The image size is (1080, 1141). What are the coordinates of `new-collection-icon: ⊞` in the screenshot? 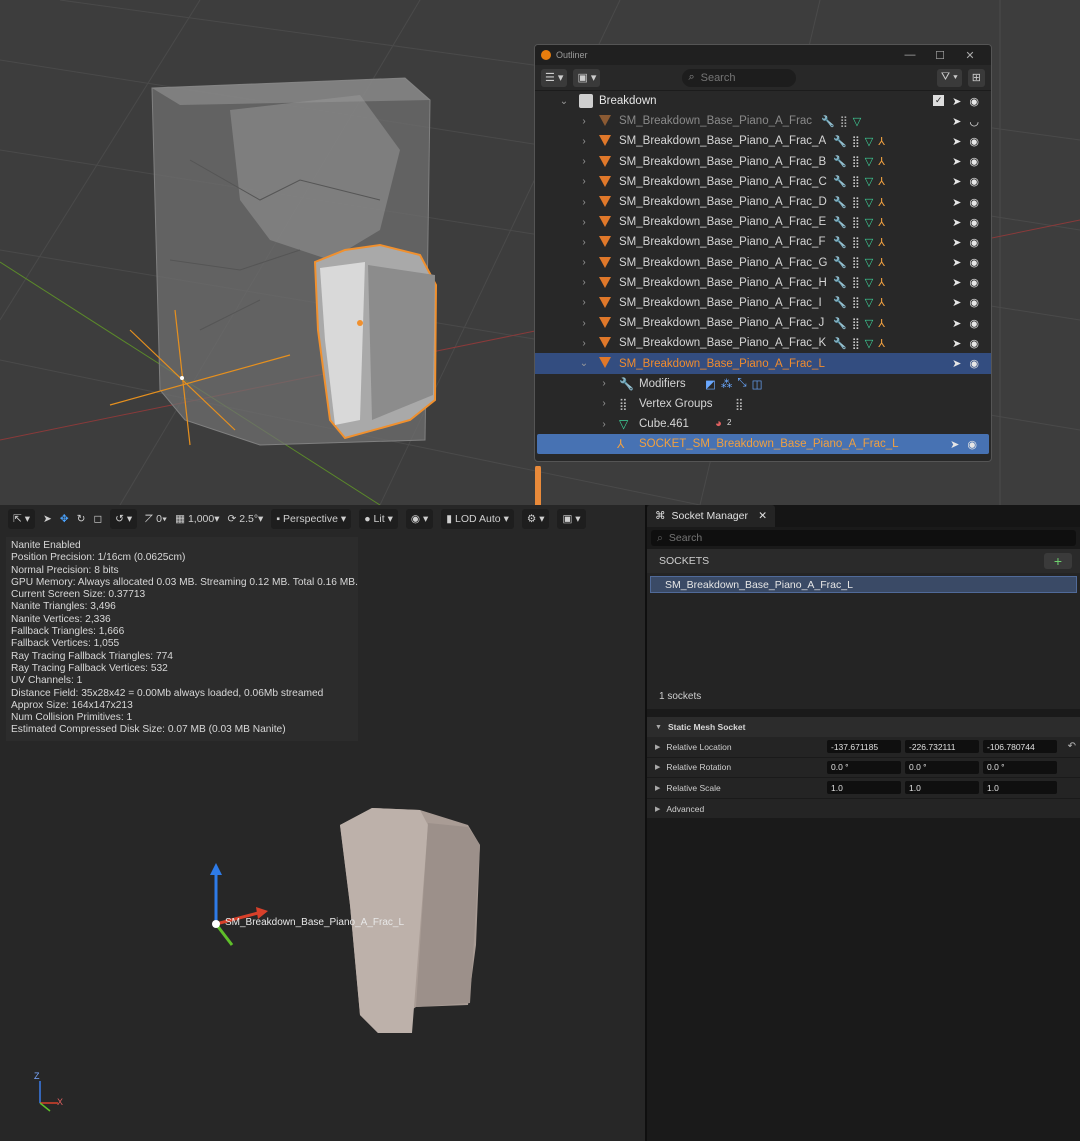 It's located at (976, 77).